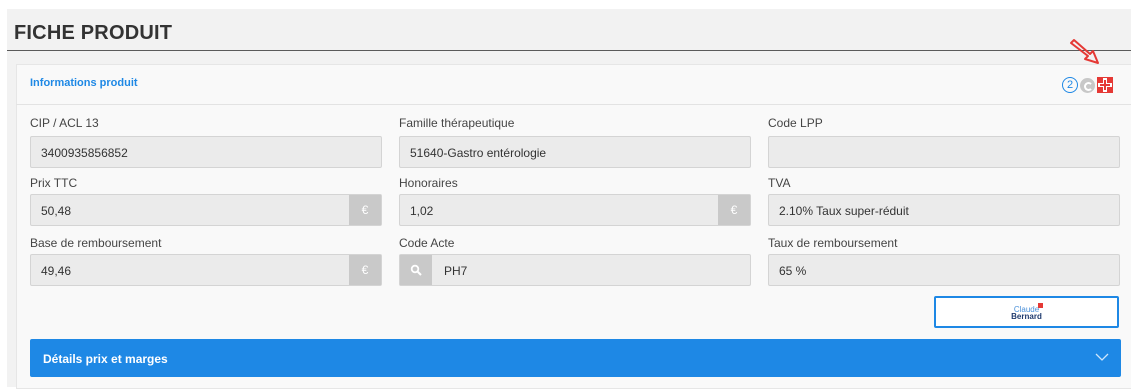  Describe the element at coordinates (833, 243) in the screenshot. I see `taux-label: Taux de remboursement` at that location.